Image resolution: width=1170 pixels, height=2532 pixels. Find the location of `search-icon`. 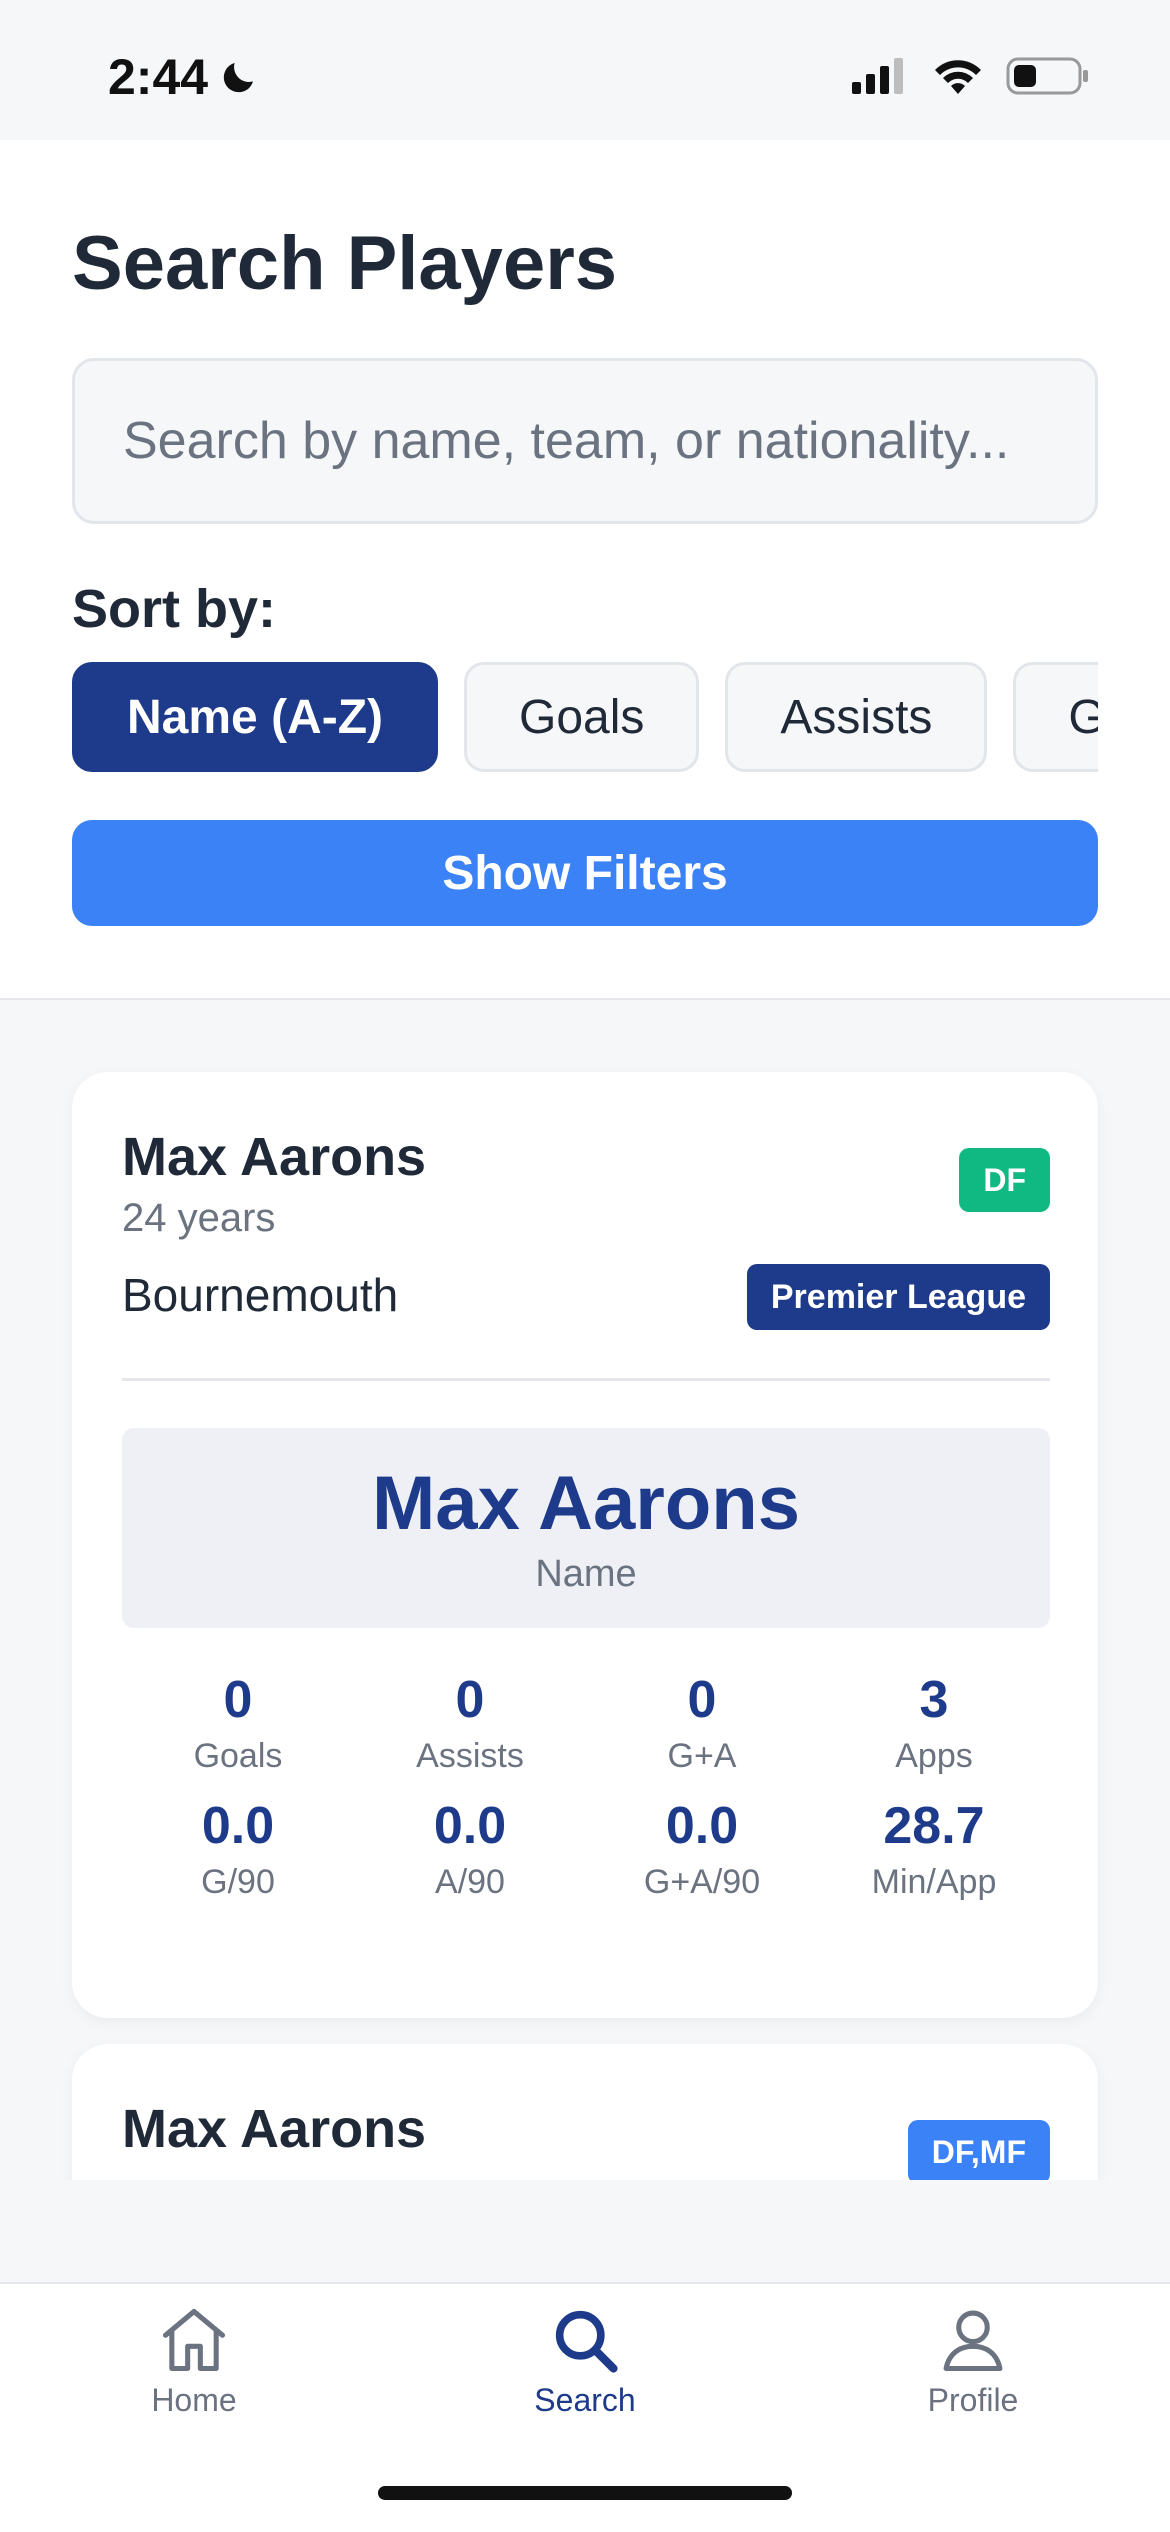

search-icon is located at coordinates (586, 2341).